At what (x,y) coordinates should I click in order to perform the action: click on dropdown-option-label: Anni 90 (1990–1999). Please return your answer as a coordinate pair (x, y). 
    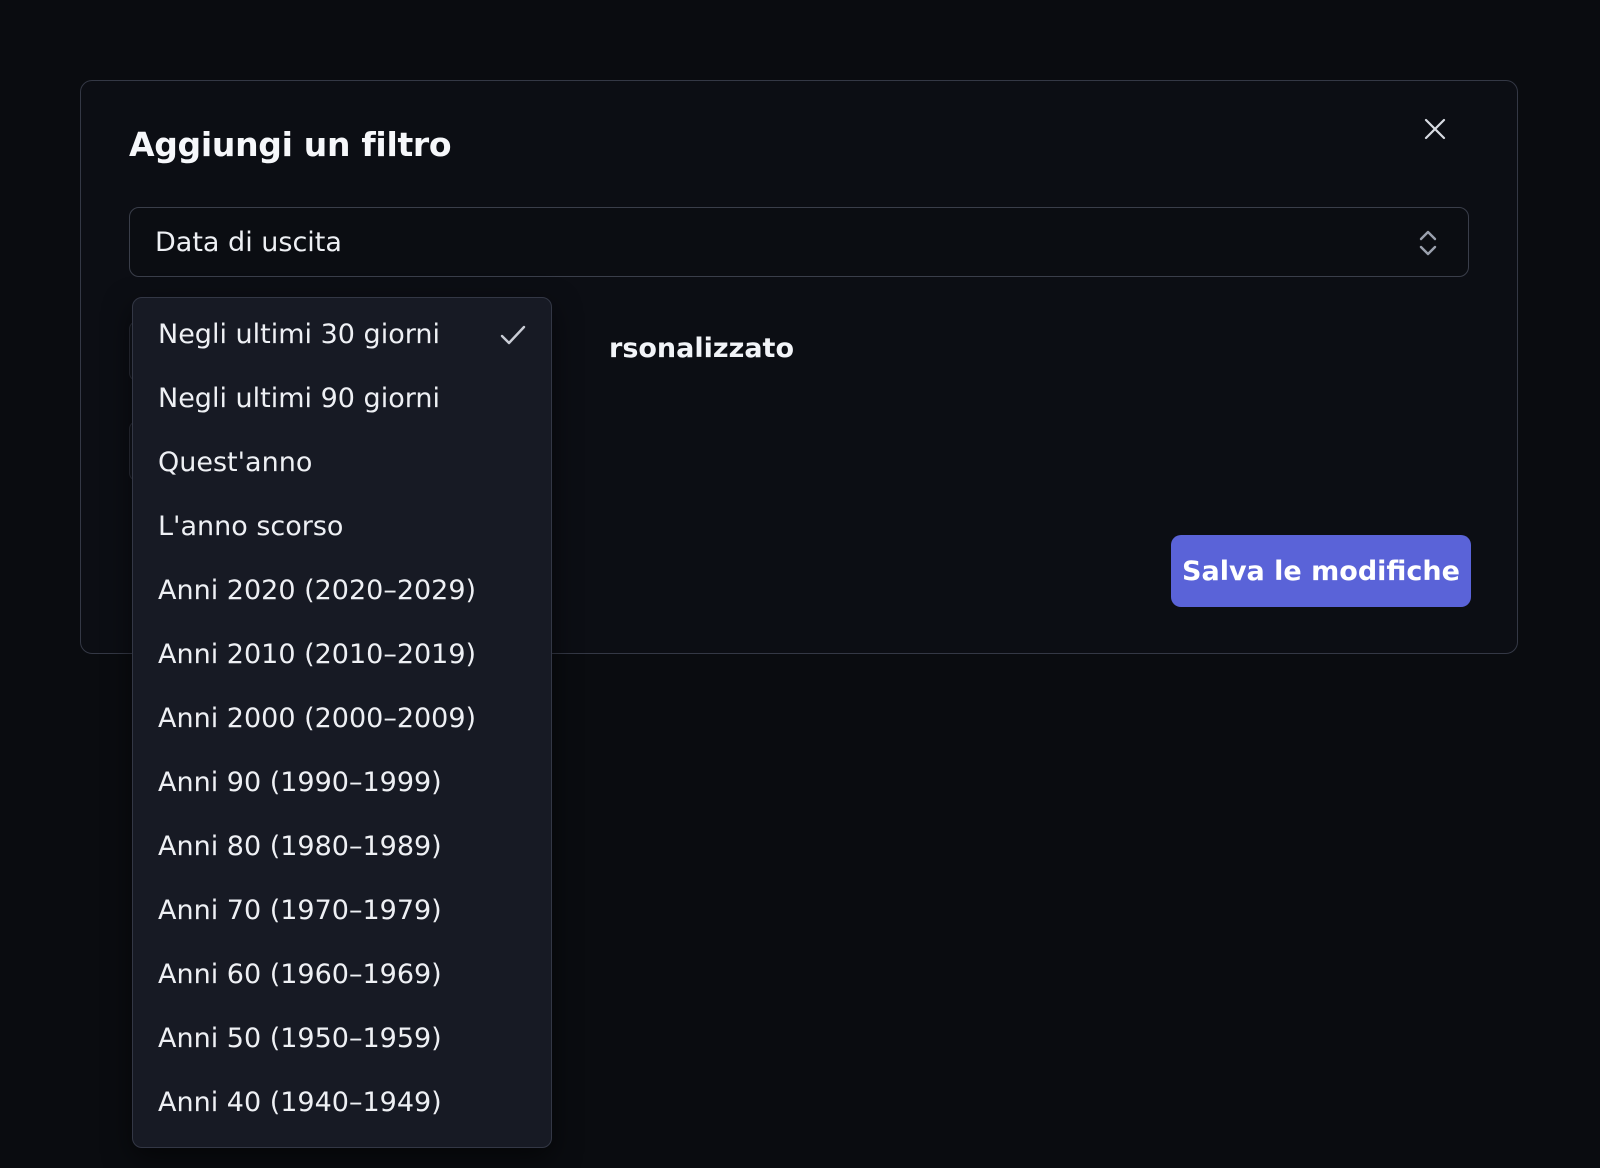
    Looking at the image, I should click on (300, 782).